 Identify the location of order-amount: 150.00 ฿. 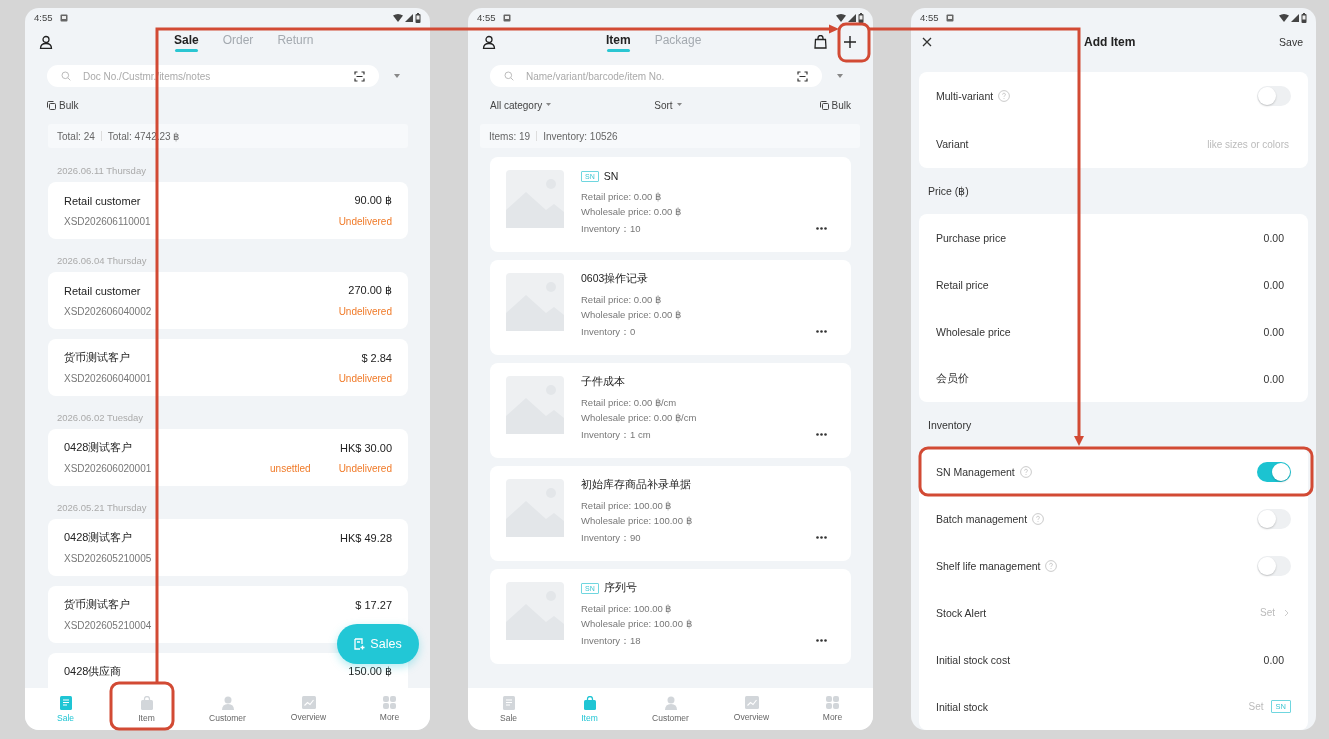
(370, 671).